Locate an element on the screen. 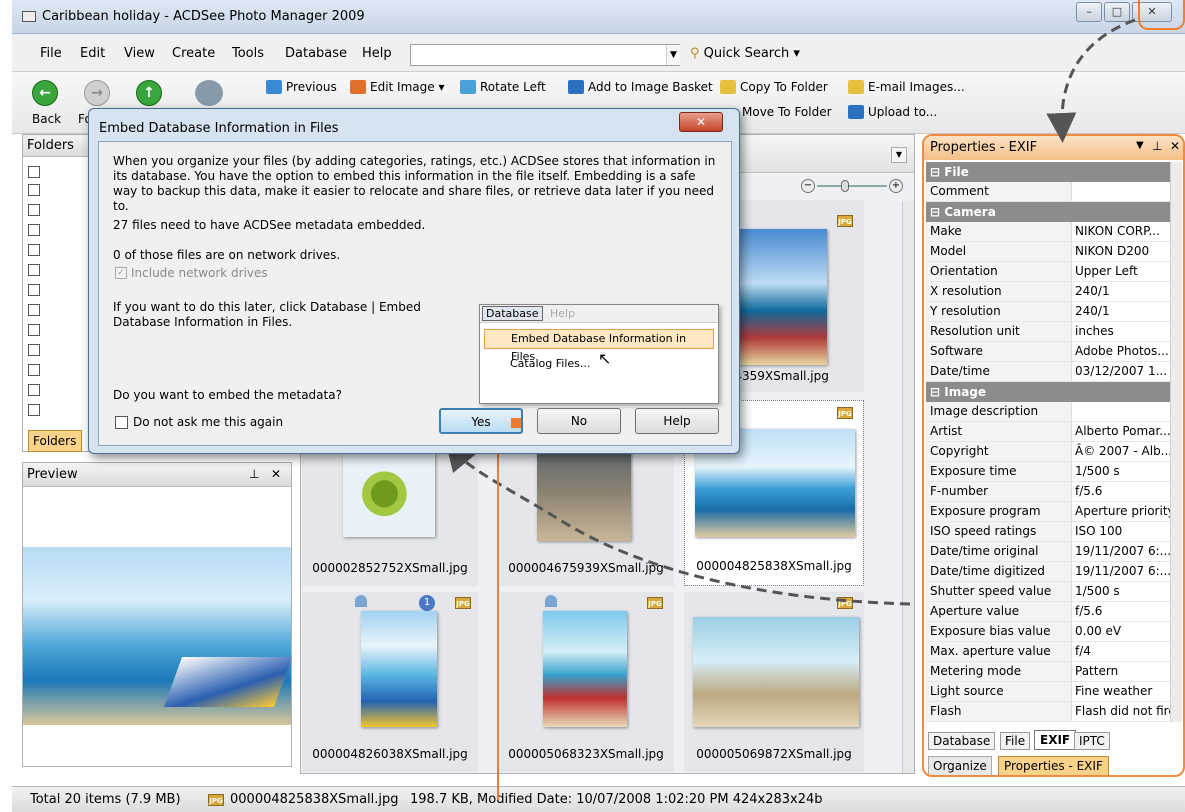  dialog-title: Embed Database Information in Files is located at coordinates (219, 128).